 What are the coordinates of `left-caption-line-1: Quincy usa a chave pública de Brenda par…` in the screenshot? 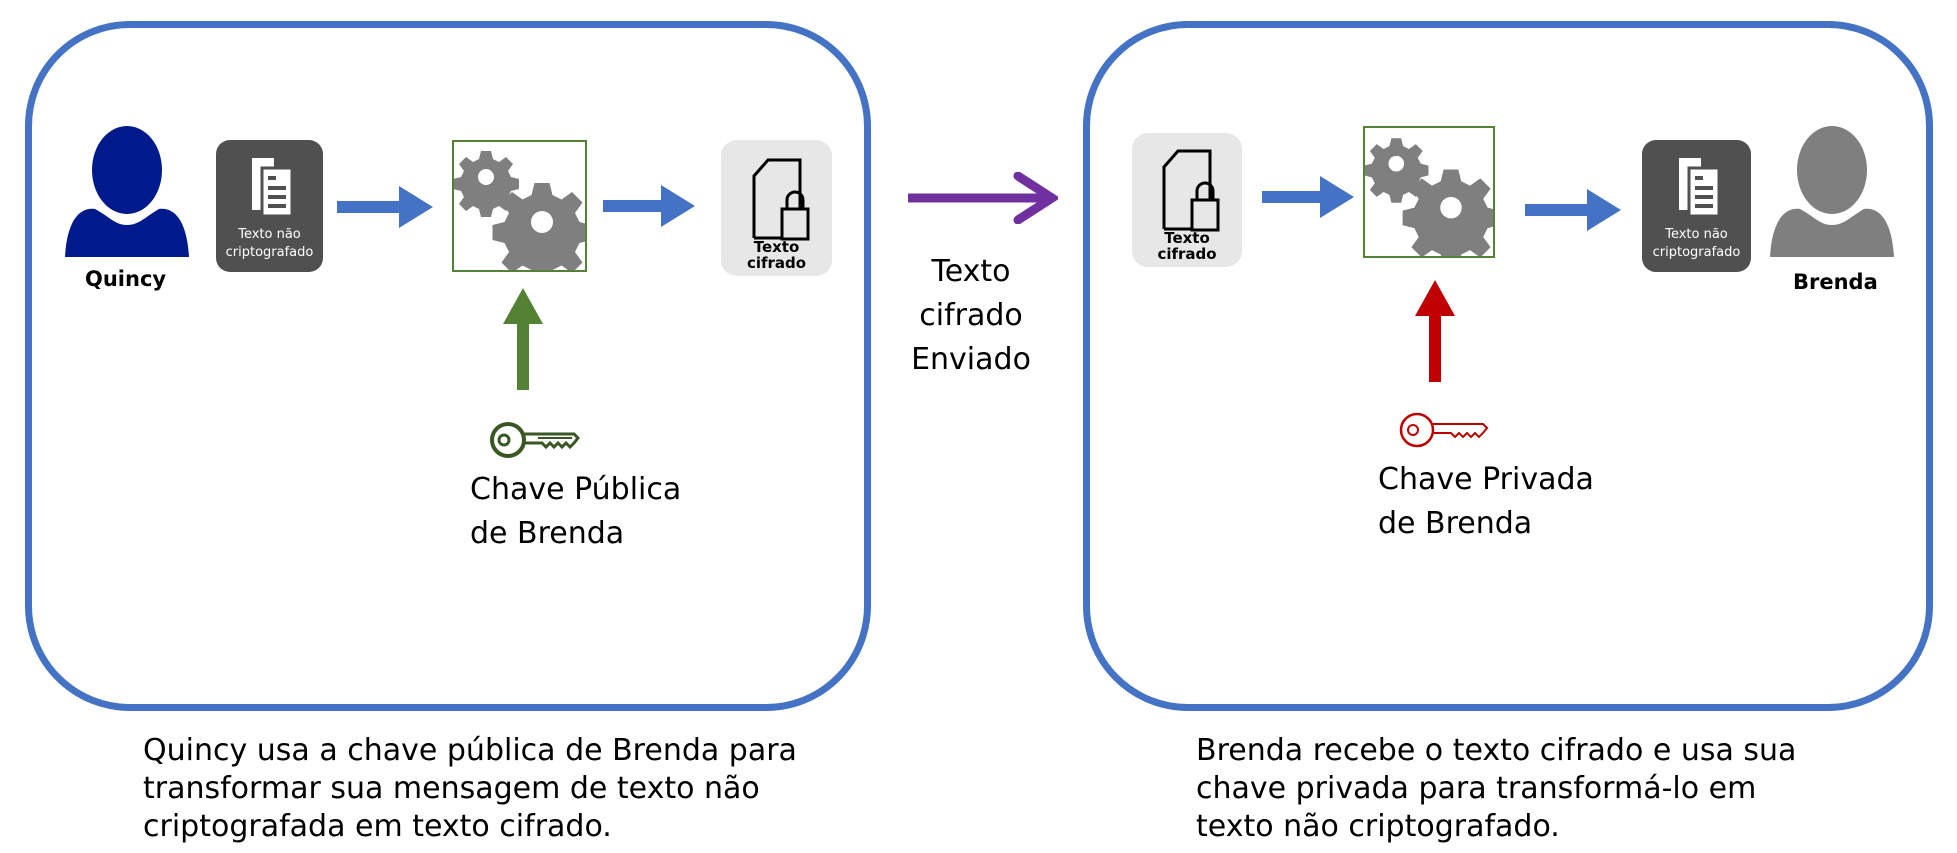 It's located at (470, 750).